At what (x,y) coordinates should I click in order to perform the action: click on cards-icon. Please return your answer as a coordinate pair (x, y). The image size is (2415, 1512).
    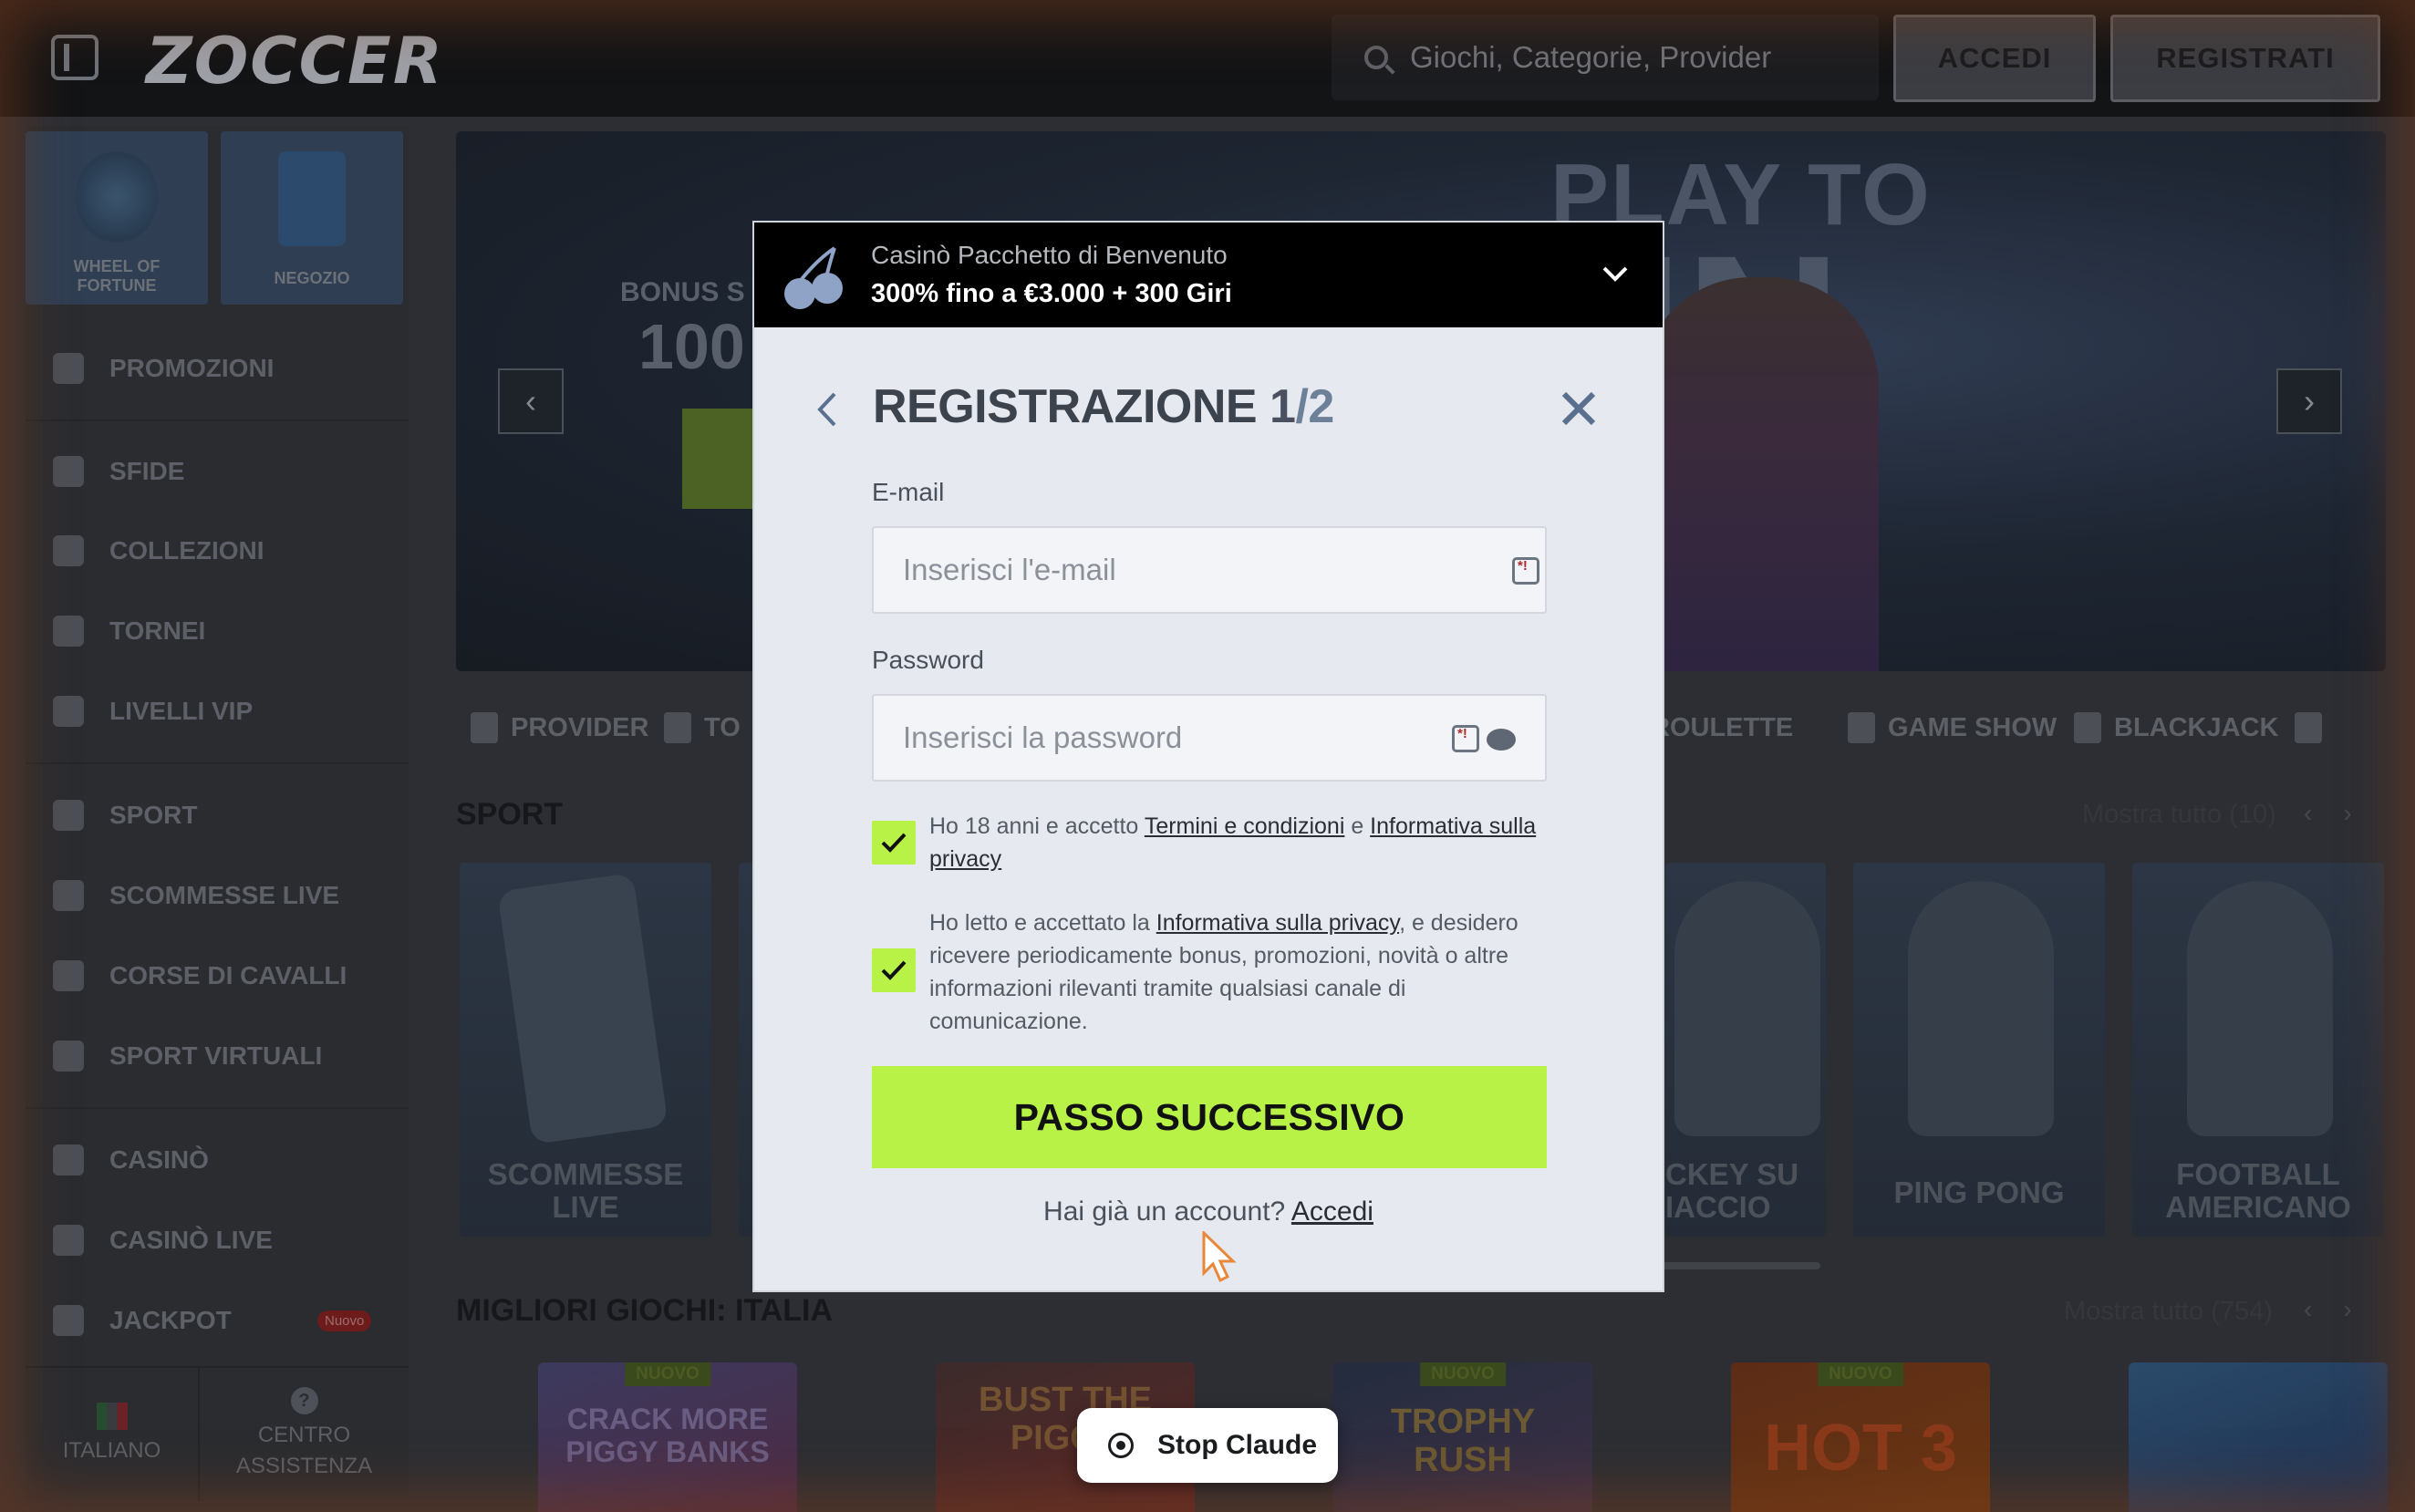
    Looking at the image, I should click on (2087, 727).